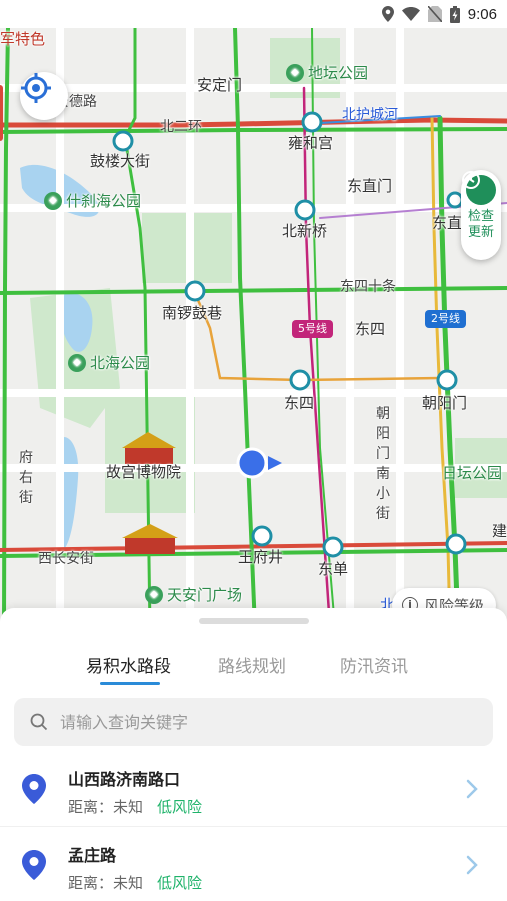 This screenshot has width=507, height=901. I want to click on active-tab-indicator, so click(130, 683).